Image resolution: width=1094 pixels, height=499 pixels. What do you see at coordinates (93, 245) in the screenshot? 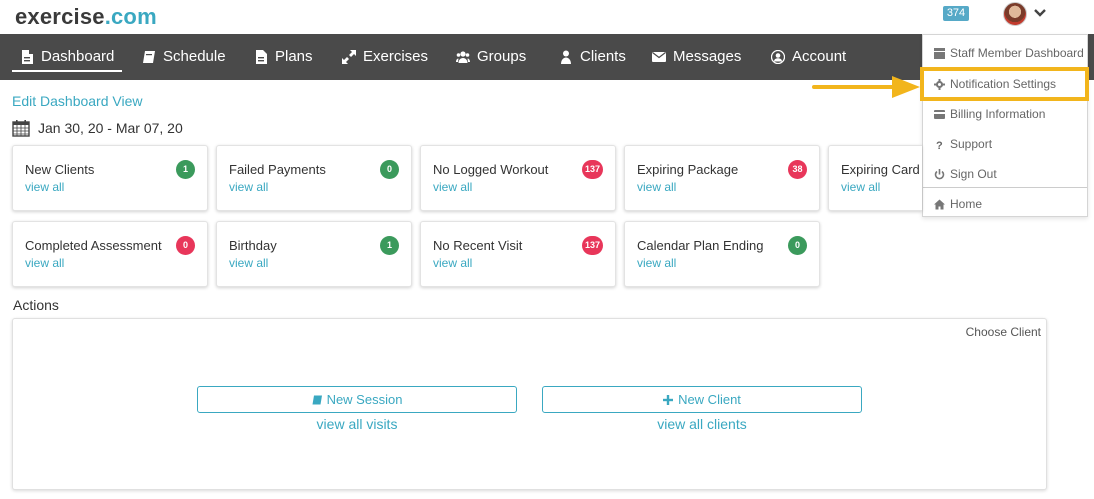
I see `card-title: Completed Assessment` at bounding box center [93, 245].